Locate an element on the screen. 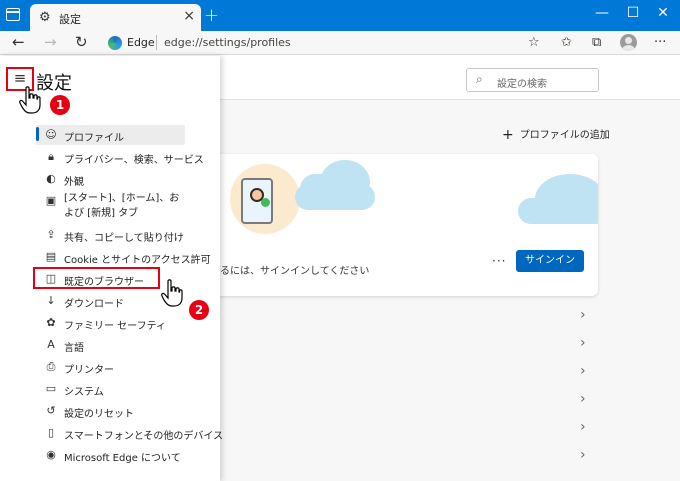 This screenshot has width=680, height=481. cookie-icon: ▤ is located at coordinates (51, 256).